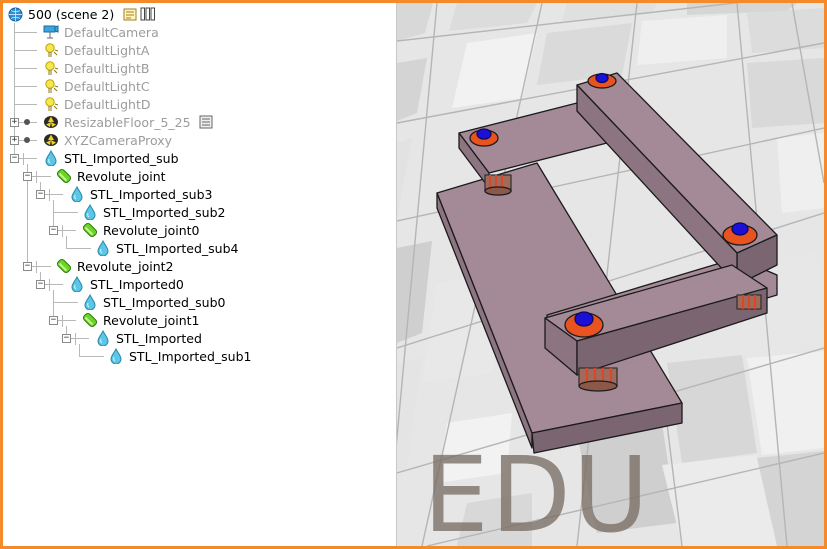 The image size is (827, 549). What do you see at coordinates (107, 104) in the screenshot?
I see `node-label: DefaultLightD` at bounding box center [107, 104].